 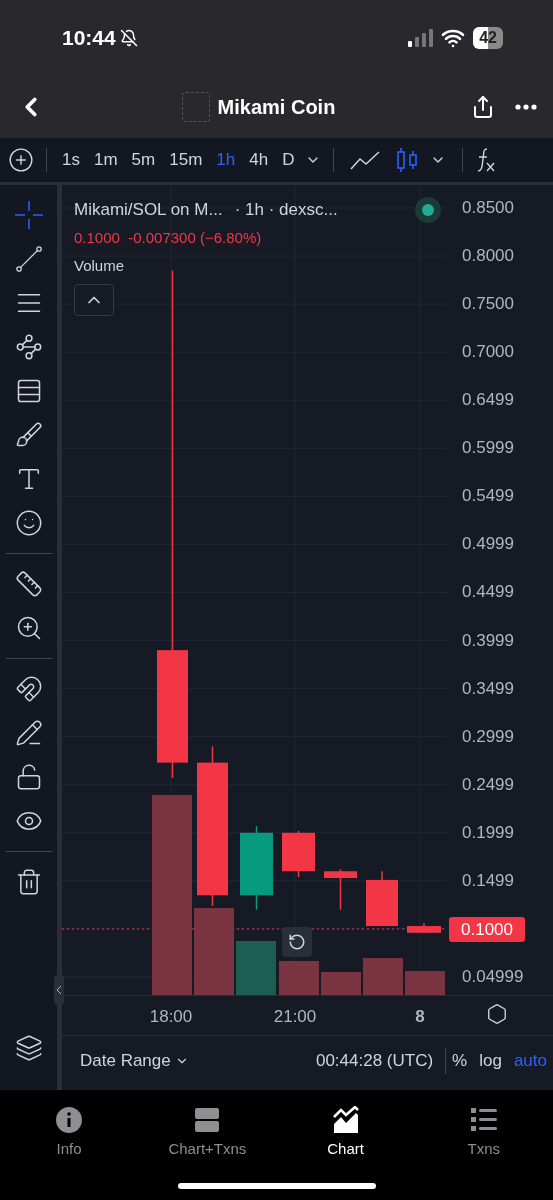 What do you see at coordinates (488, 256) in the screenshot?
I see `price-label: 0.8000` at bounding box center [488, 256].